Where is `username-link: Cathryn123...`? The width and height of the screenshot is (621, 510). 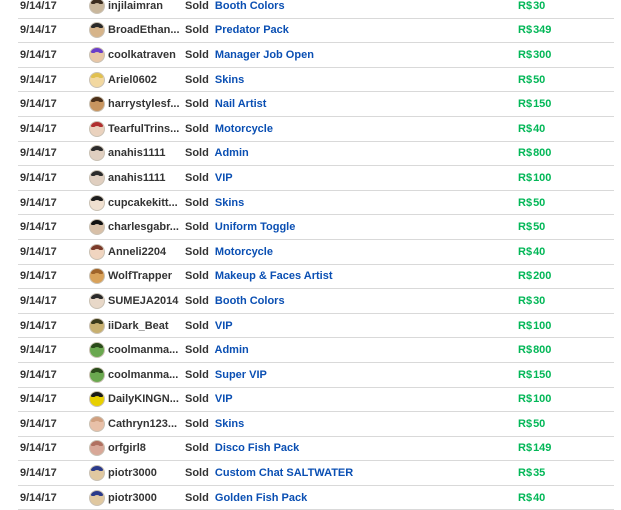 username-link: Cathryn123... is located at coordinates (142, 424).